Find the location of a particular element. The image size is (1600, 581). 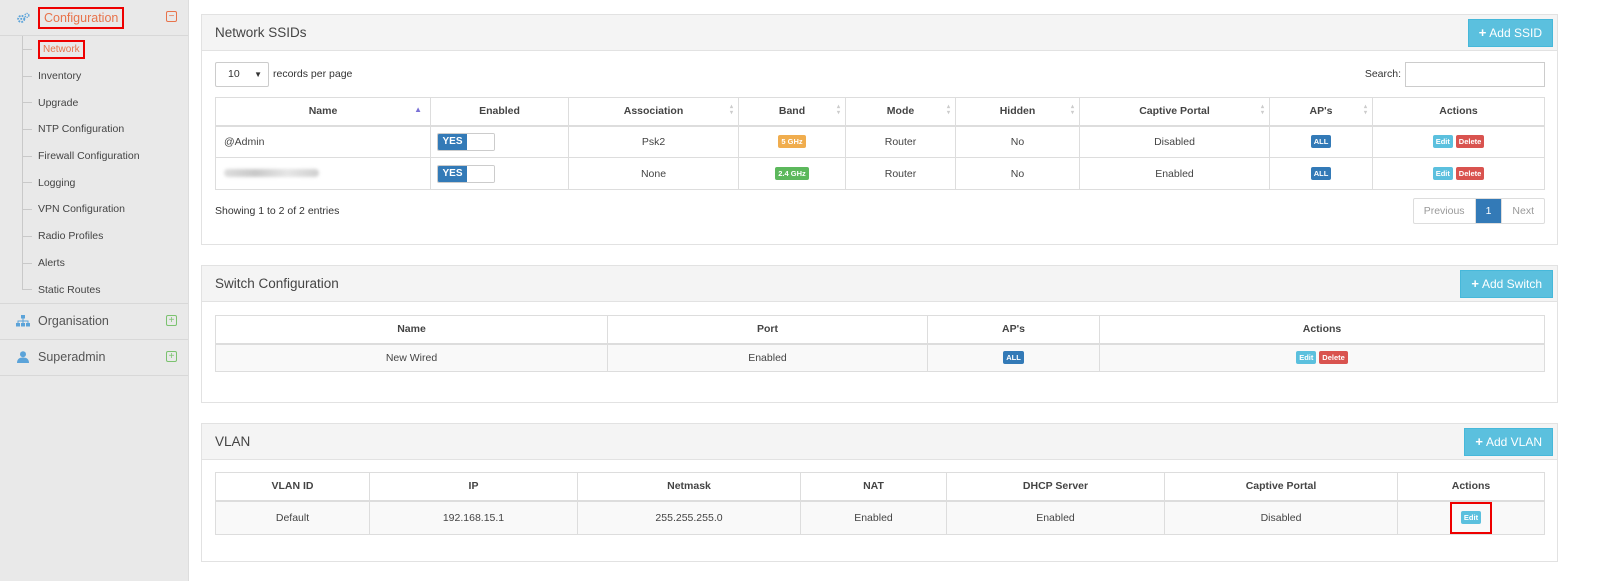

column-header-ip: IP is located at coordinates (473, 487).